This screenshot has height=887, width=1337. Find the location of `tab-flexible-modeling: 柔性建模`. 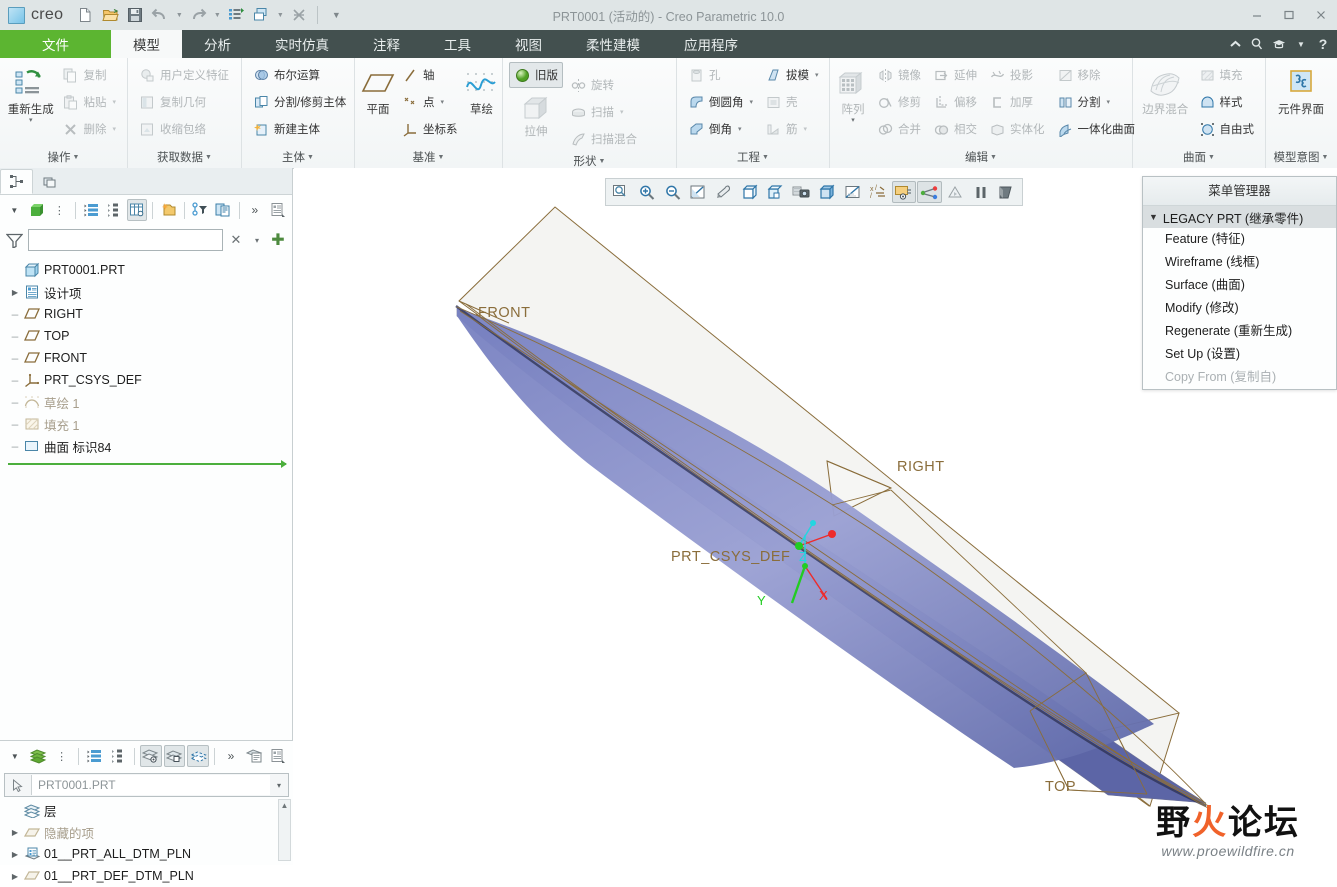

tab-flexible-modeling: 柔性建模 is located at coordinates (613, 44).